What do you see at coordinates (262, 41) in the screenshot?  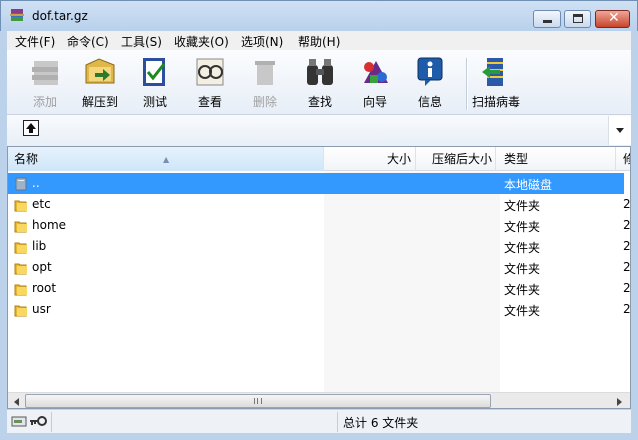 I see `menu-options: 选项(N)` at bounding box center [262, 41].